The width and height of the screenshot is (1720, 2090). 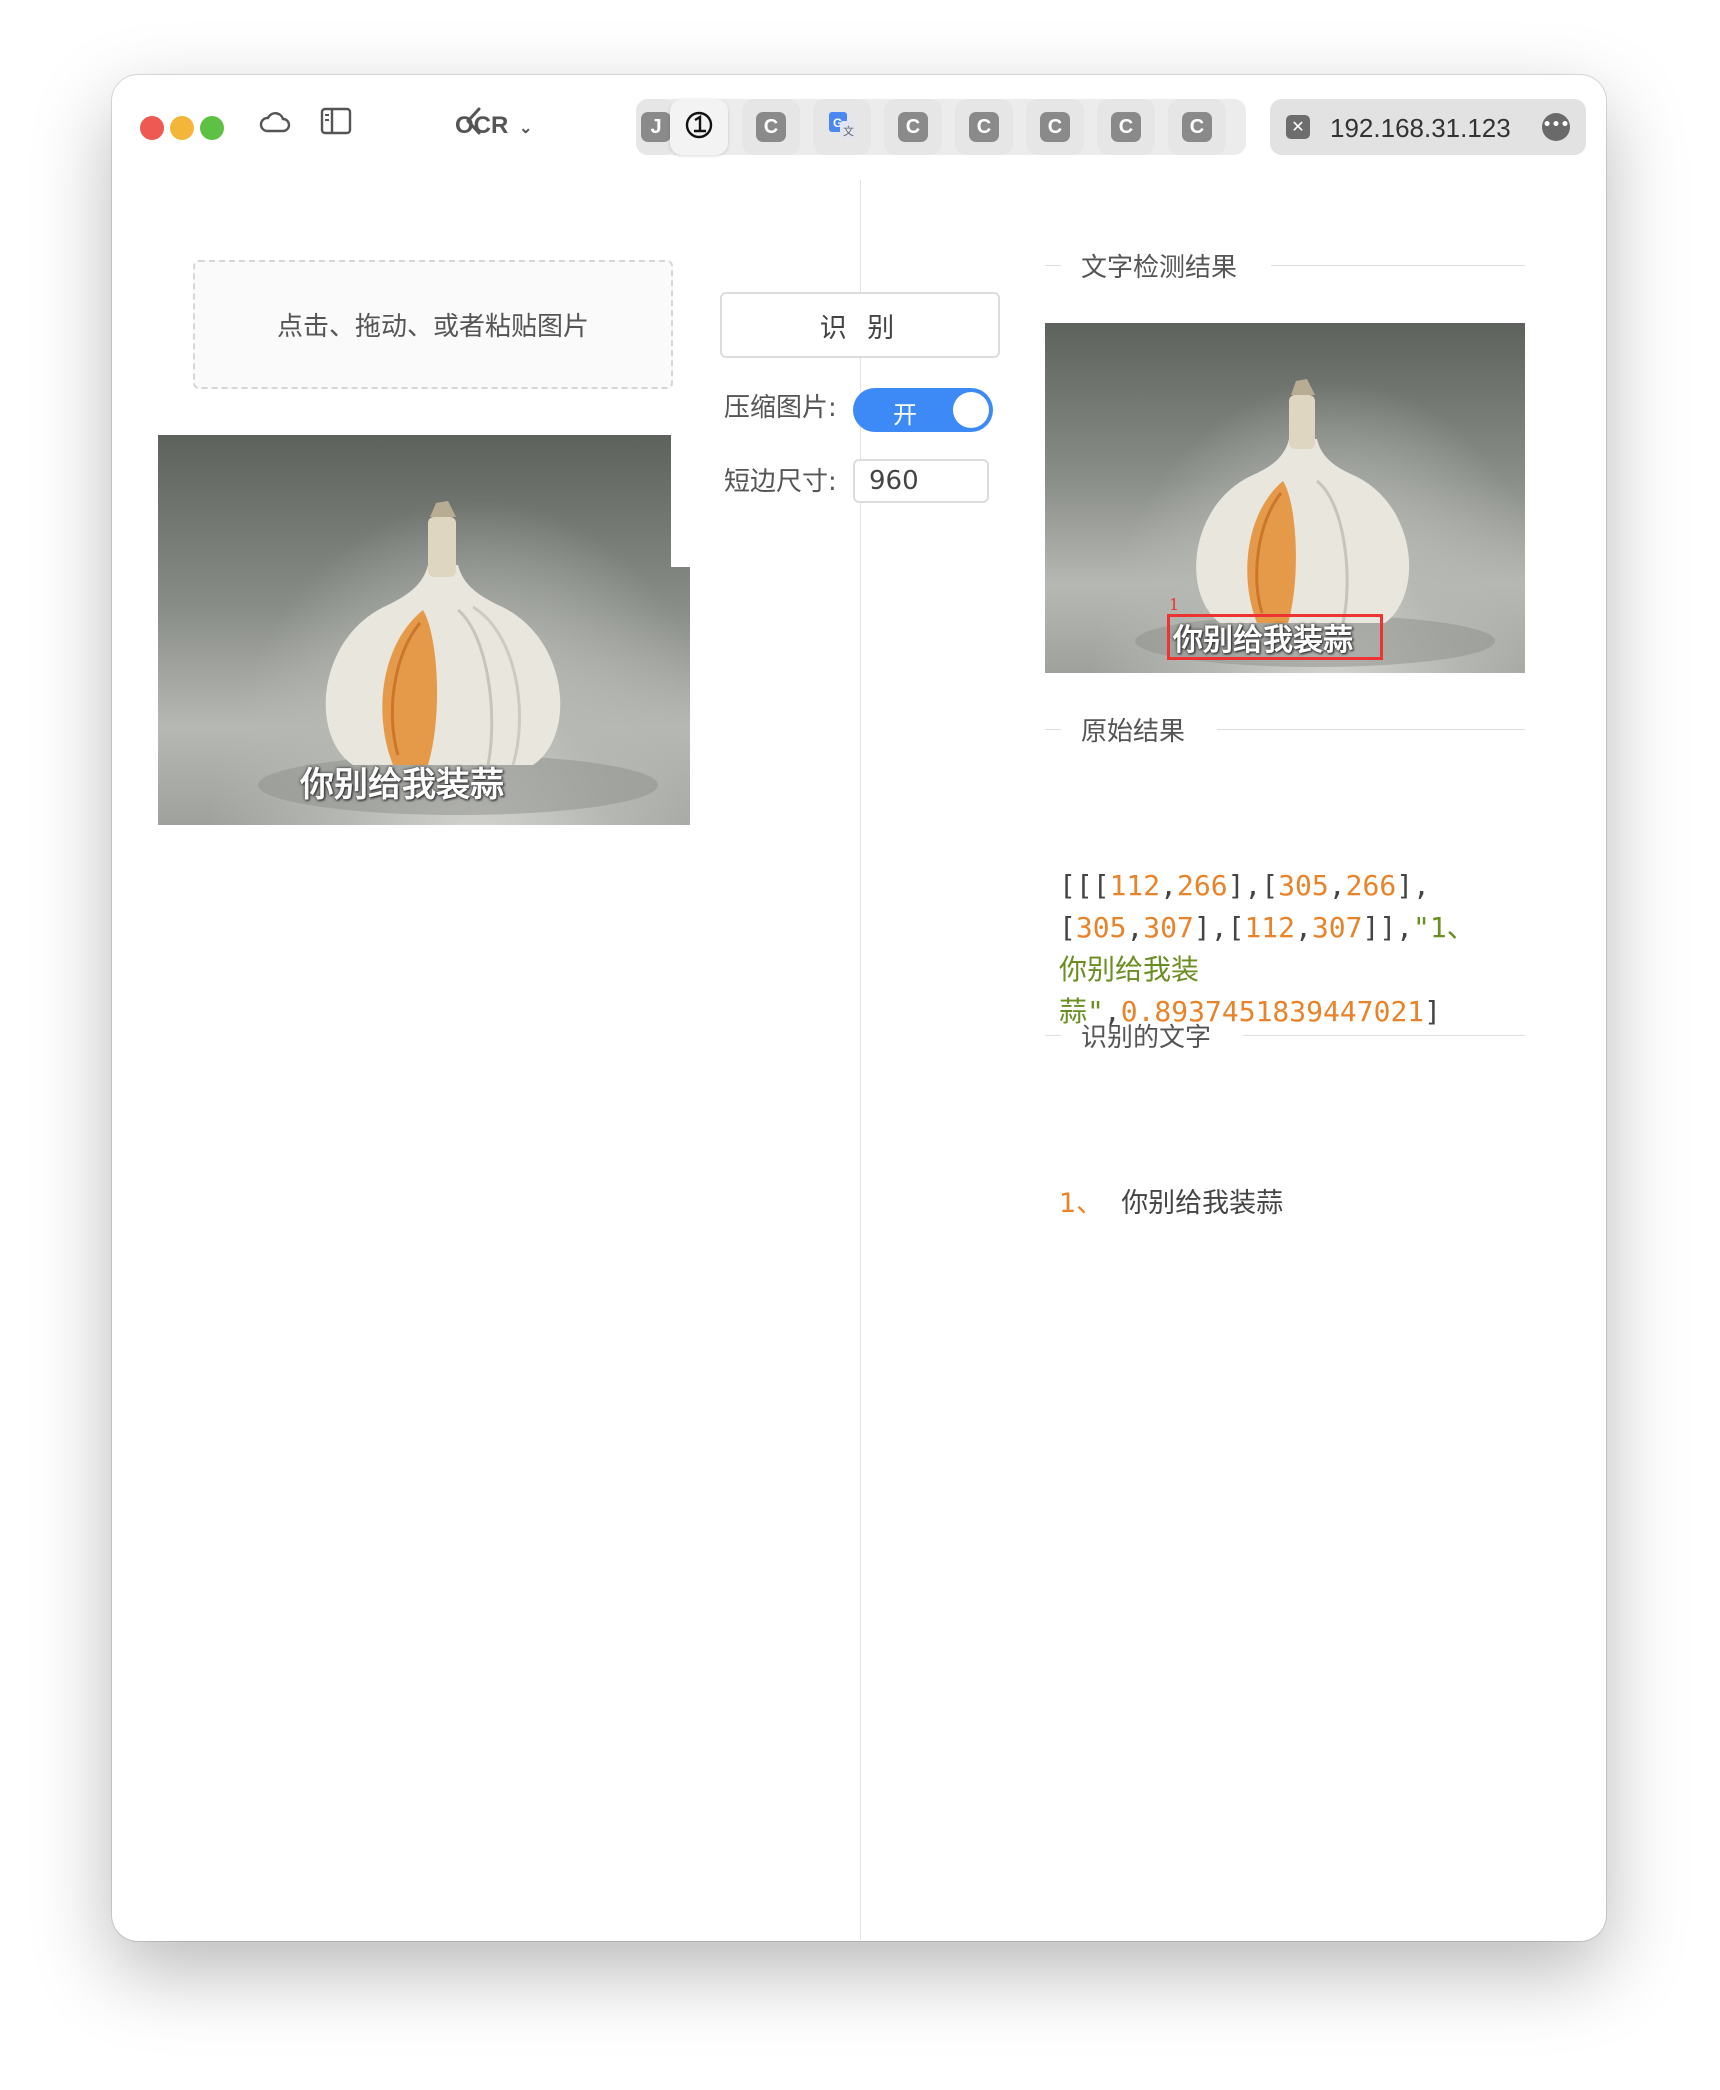 What do you see at coordinates (848, 131) in the screenshot?
I see `svg-text: 文` at bounding box center [848, 131].